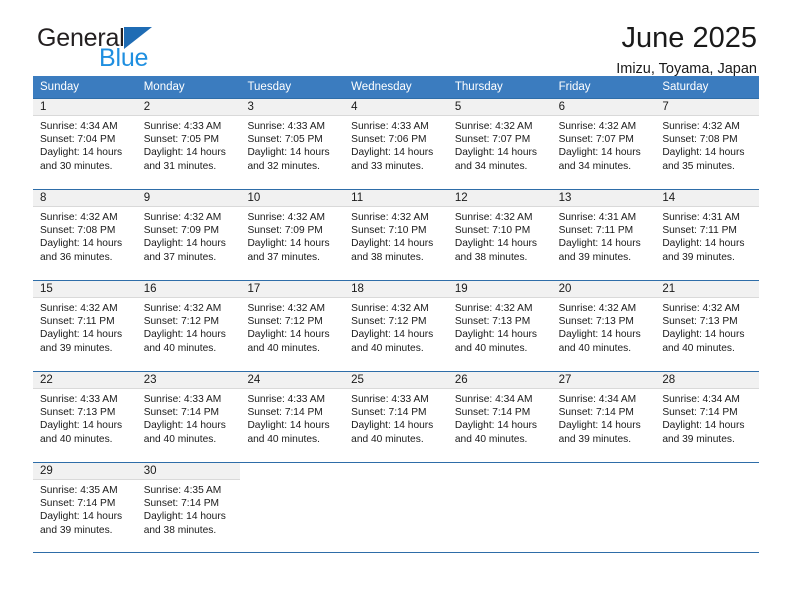 The height and width of the screenshot is (612, 792). Describe the element at coordinates (499, 198) in the screenshot. I see `day-number-band: 12` at that location.